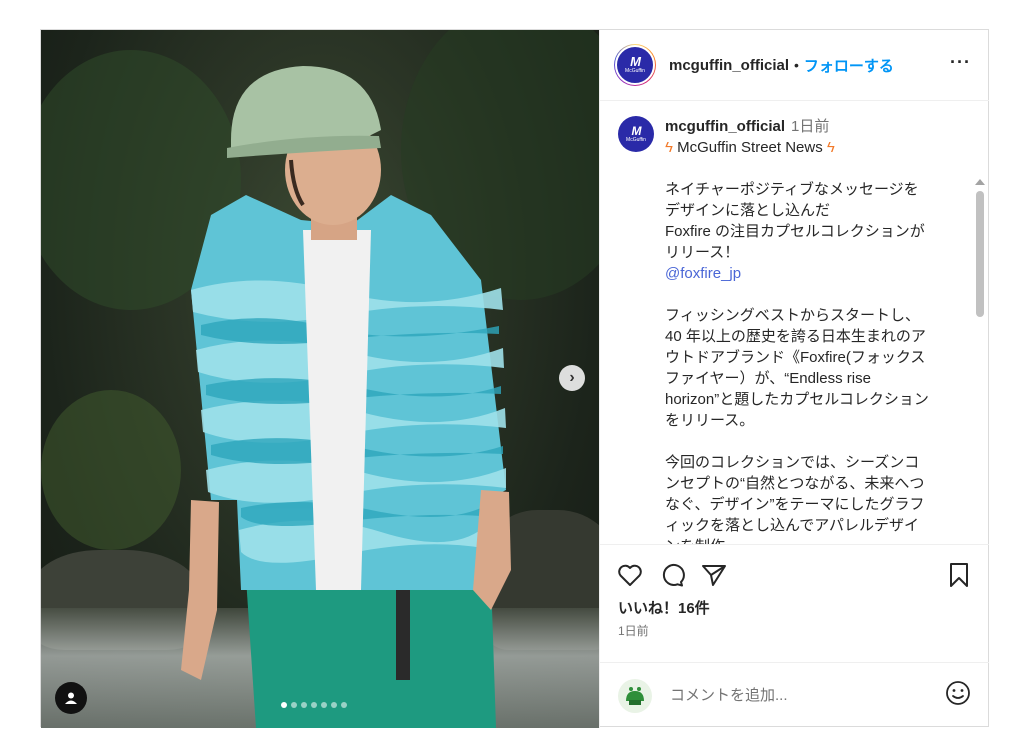 The width and height of the screenshot is (1024, 747). What do you see at coordinates (572, 378) in the screenshot?
I see `next-slide-button: ›` at bounding box center [572, 378].